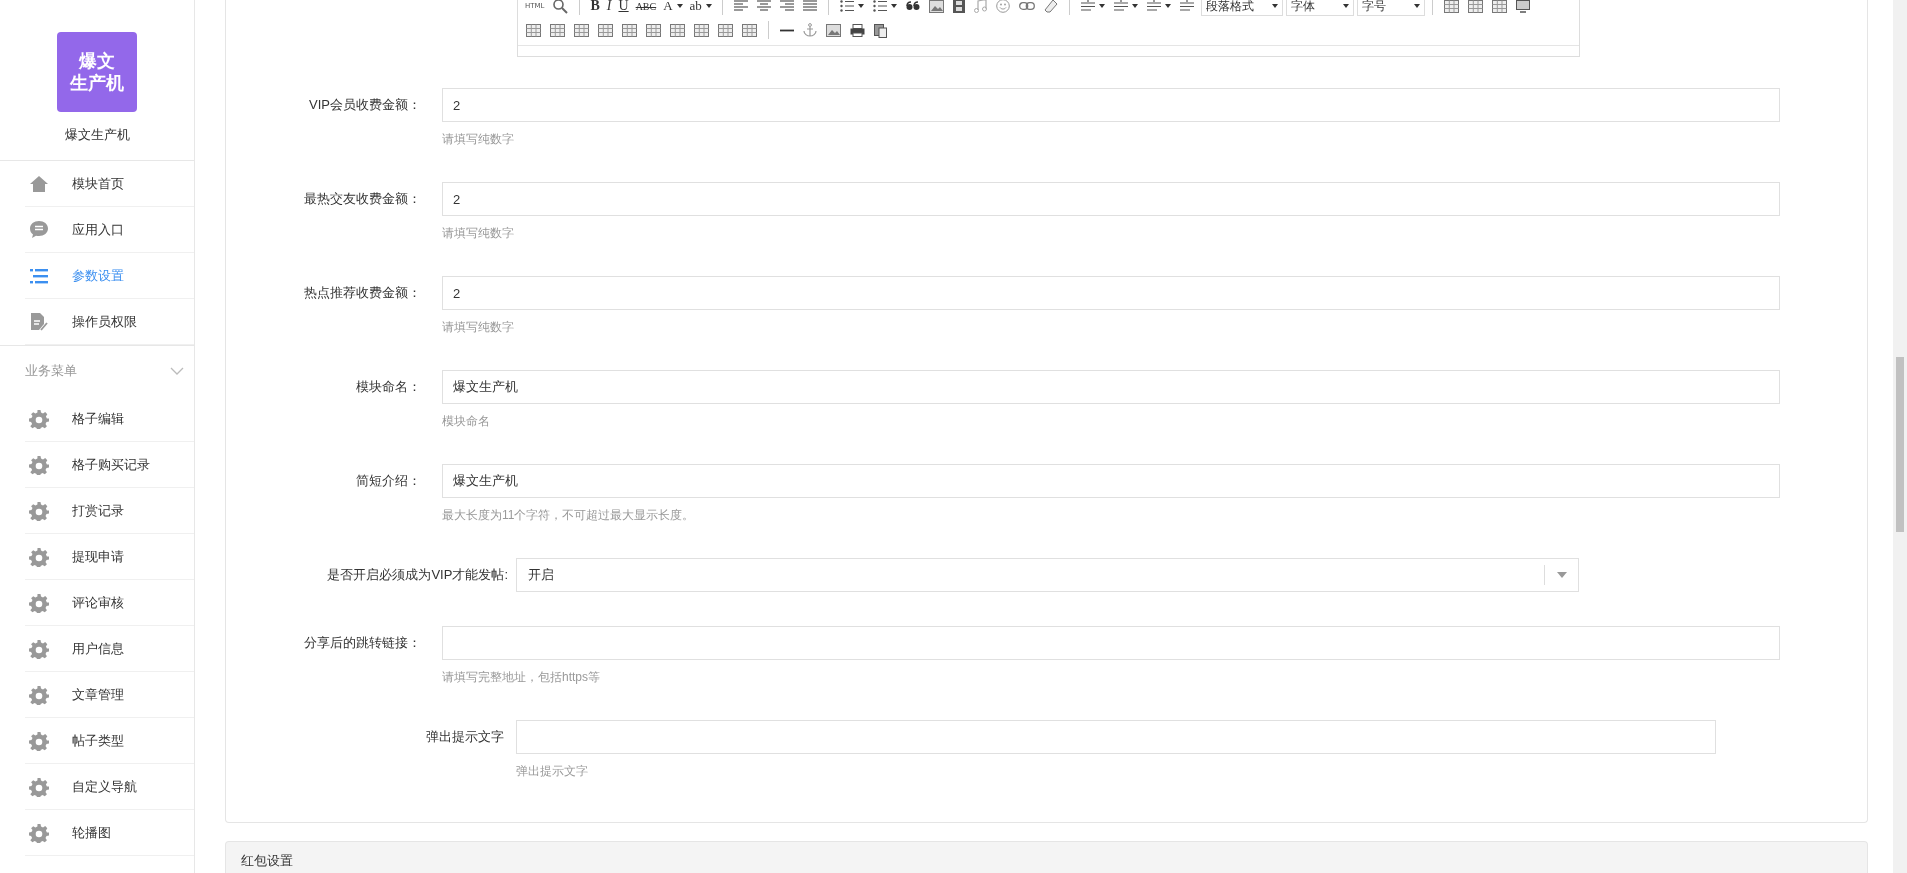 This screenshot has width=1907, height=873. What do you see at coordinates (466, 421) in the screenshot?
I see `help-text: 模块命名` at bounding box center [466, 421].